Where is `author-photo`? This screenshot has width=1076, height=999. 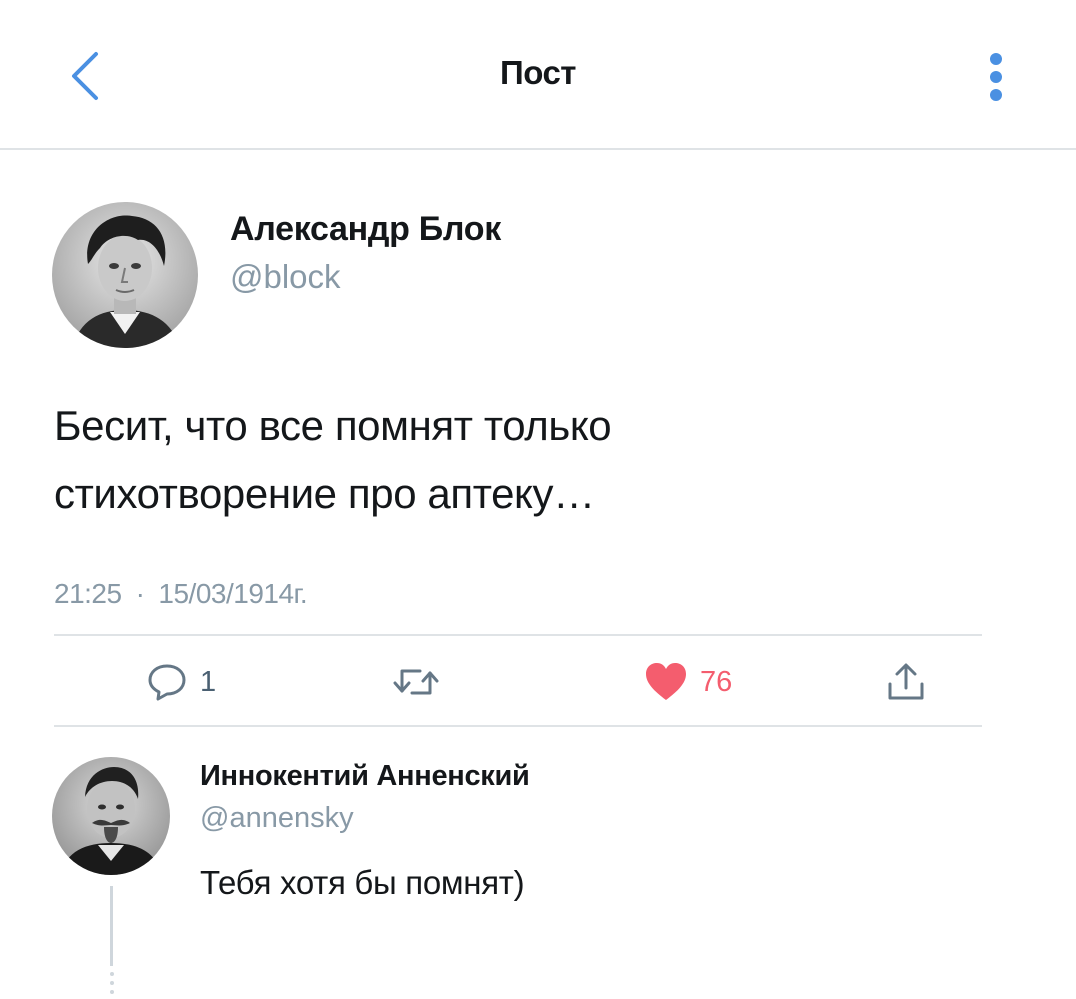
author-photo is located at coordinates (125, 275).